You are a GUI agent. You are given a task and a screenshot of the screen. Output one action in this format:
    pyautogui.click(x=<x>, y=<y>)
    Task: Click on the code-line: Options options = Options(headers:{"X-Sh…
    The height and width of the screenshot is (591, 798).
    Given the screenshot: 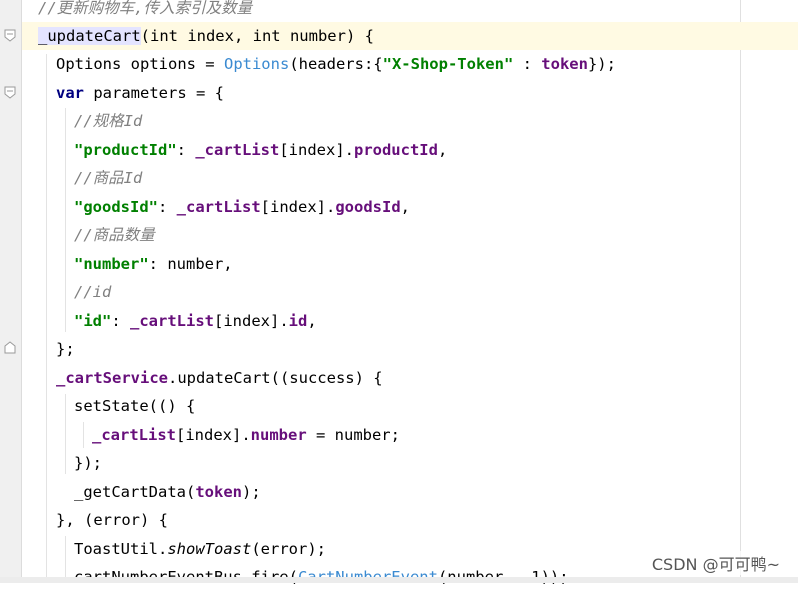 What is the action you would take?
    pyautogui.click(x=410, y=64)
    